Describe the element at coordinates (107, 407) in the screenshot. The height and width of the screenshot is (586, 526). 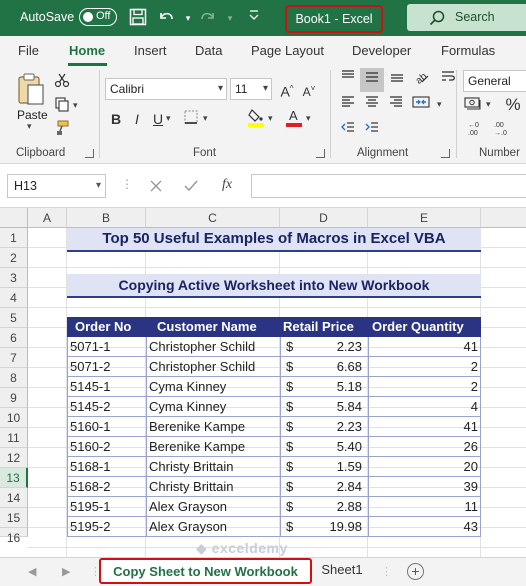
I see `cell-order-no: 5145-2` at that location.